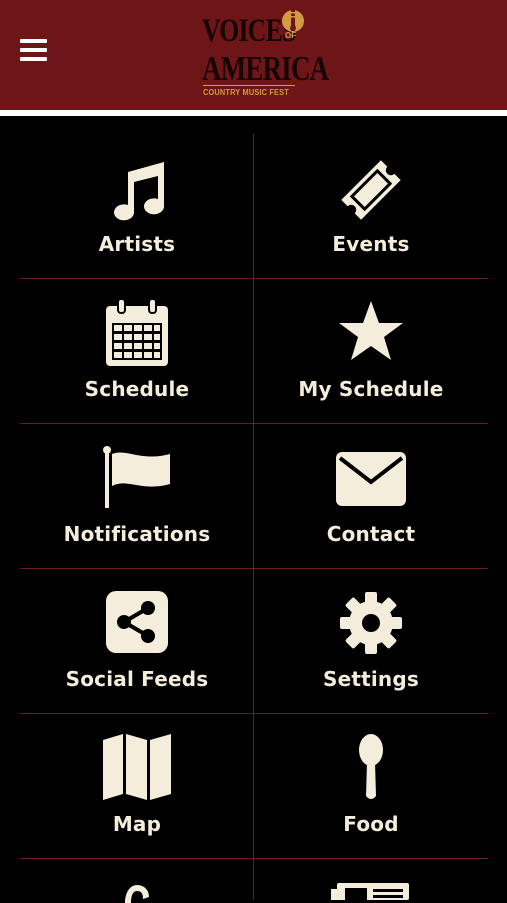  What do you see at coordinates (370, 891) in the screenshot?
I see `newspaper-icon` at bounding box center [370, 891].